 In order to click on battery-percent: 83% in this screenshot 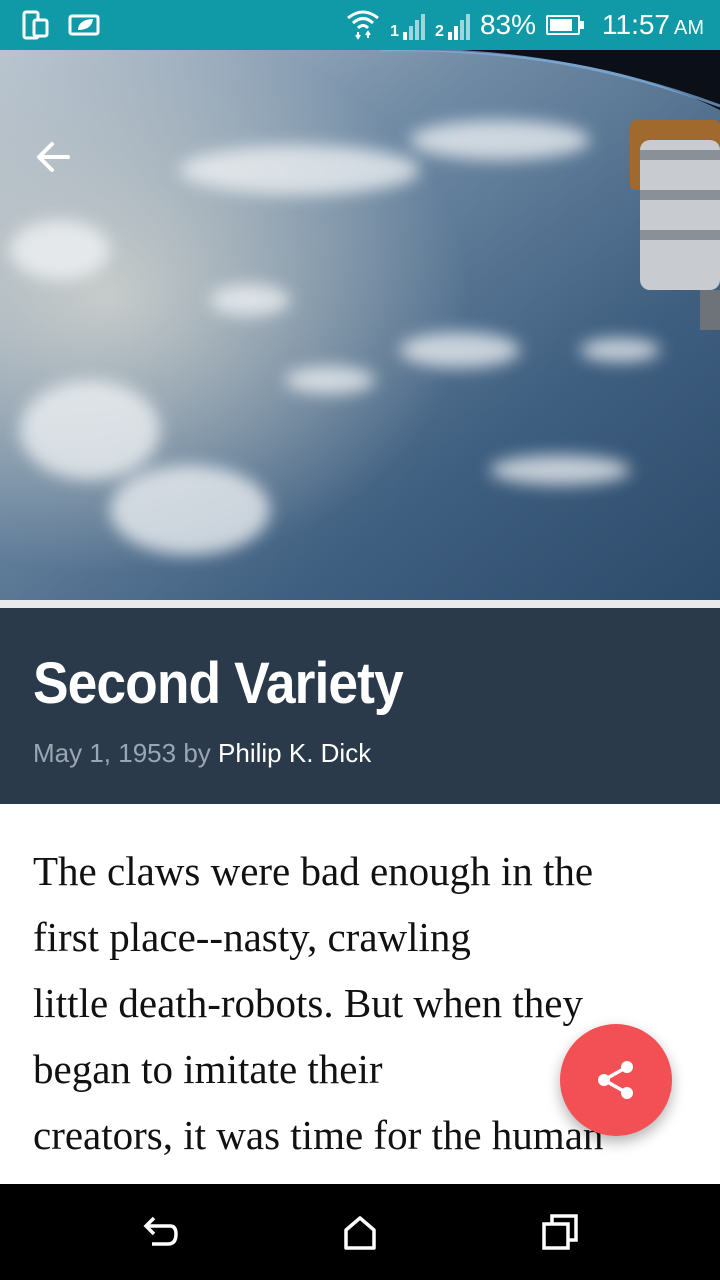, I will do `click(507, 24)`.